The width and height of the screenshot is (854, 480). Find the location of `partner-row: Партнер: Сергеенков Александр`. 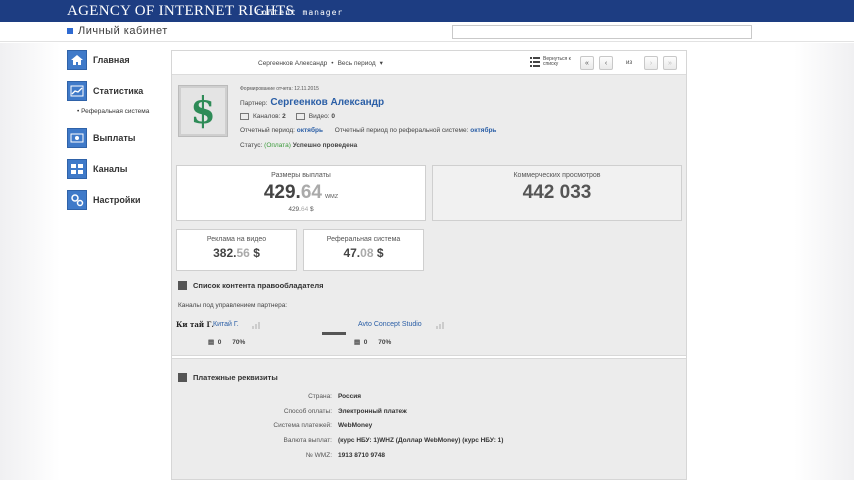

partner-row: Партнер: Сергеенков Александр is located at coordinates (312, 102).